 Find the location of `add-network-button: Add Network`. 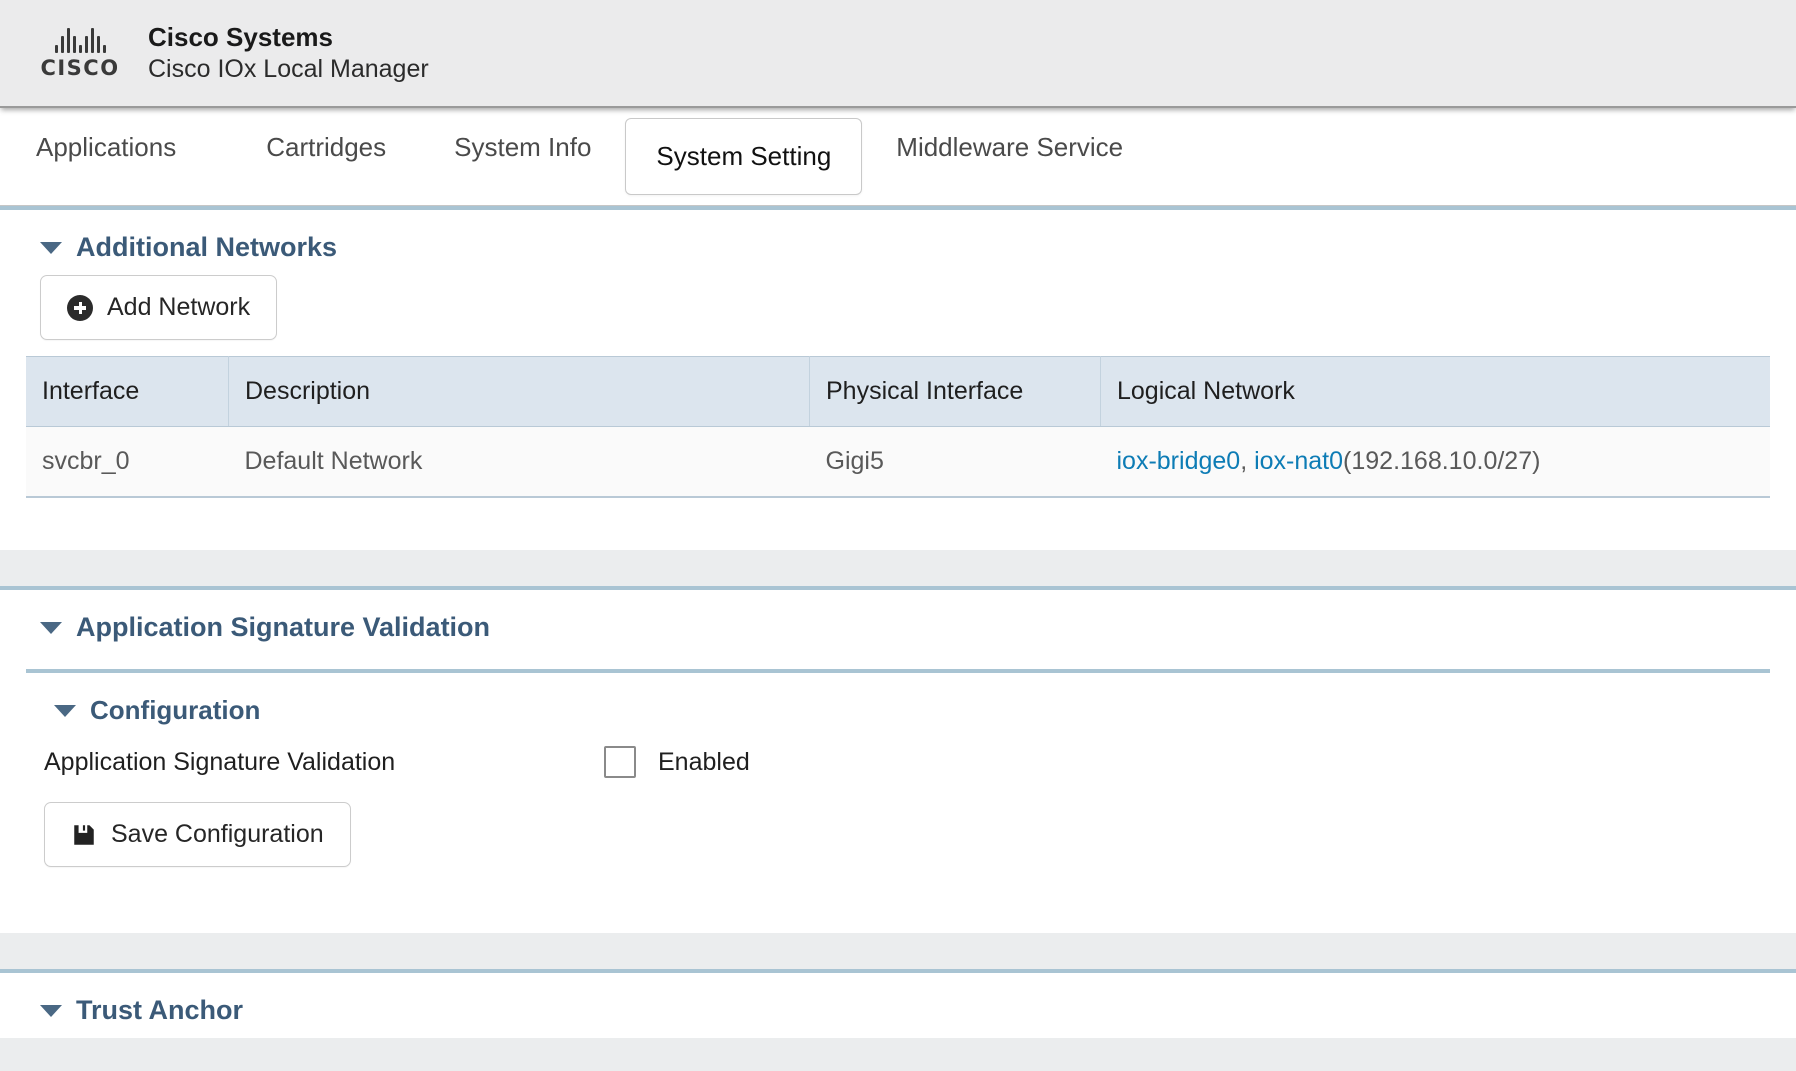

add-network-button: Add Network is located at coordinates (159, 307).